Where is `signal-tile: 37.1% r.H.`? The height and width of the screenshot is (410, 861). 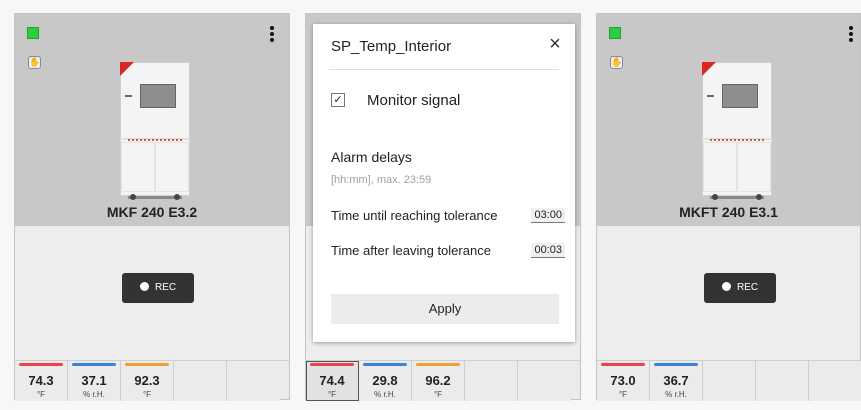
signal-tile: 37.1% r.H. is located at coordinates (94, 381).